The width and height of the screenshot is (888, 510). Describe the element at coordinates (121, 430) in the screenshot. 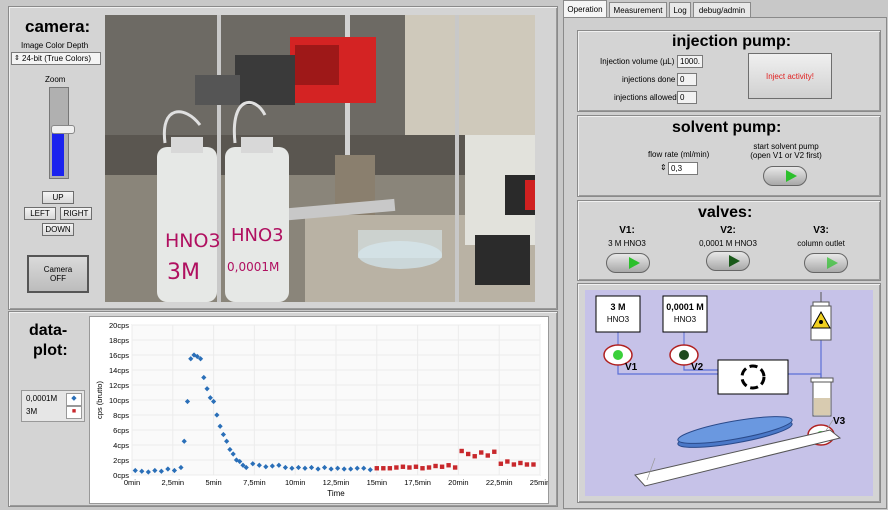

I see `y-tick-label: 6cps` at that location.